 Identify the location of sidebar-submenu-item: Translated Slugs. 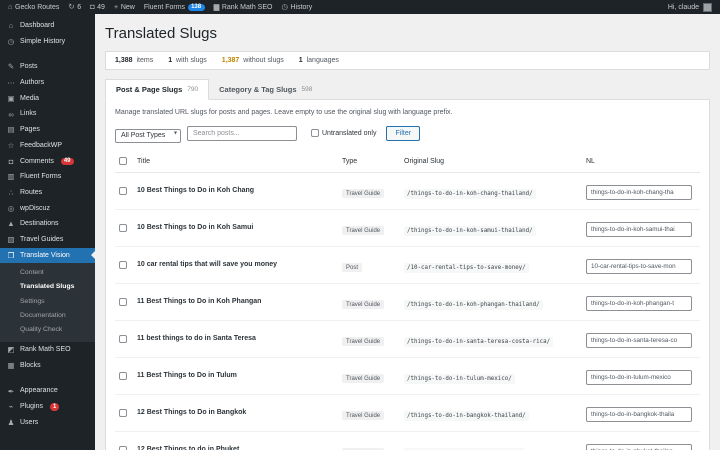
(47, 287).